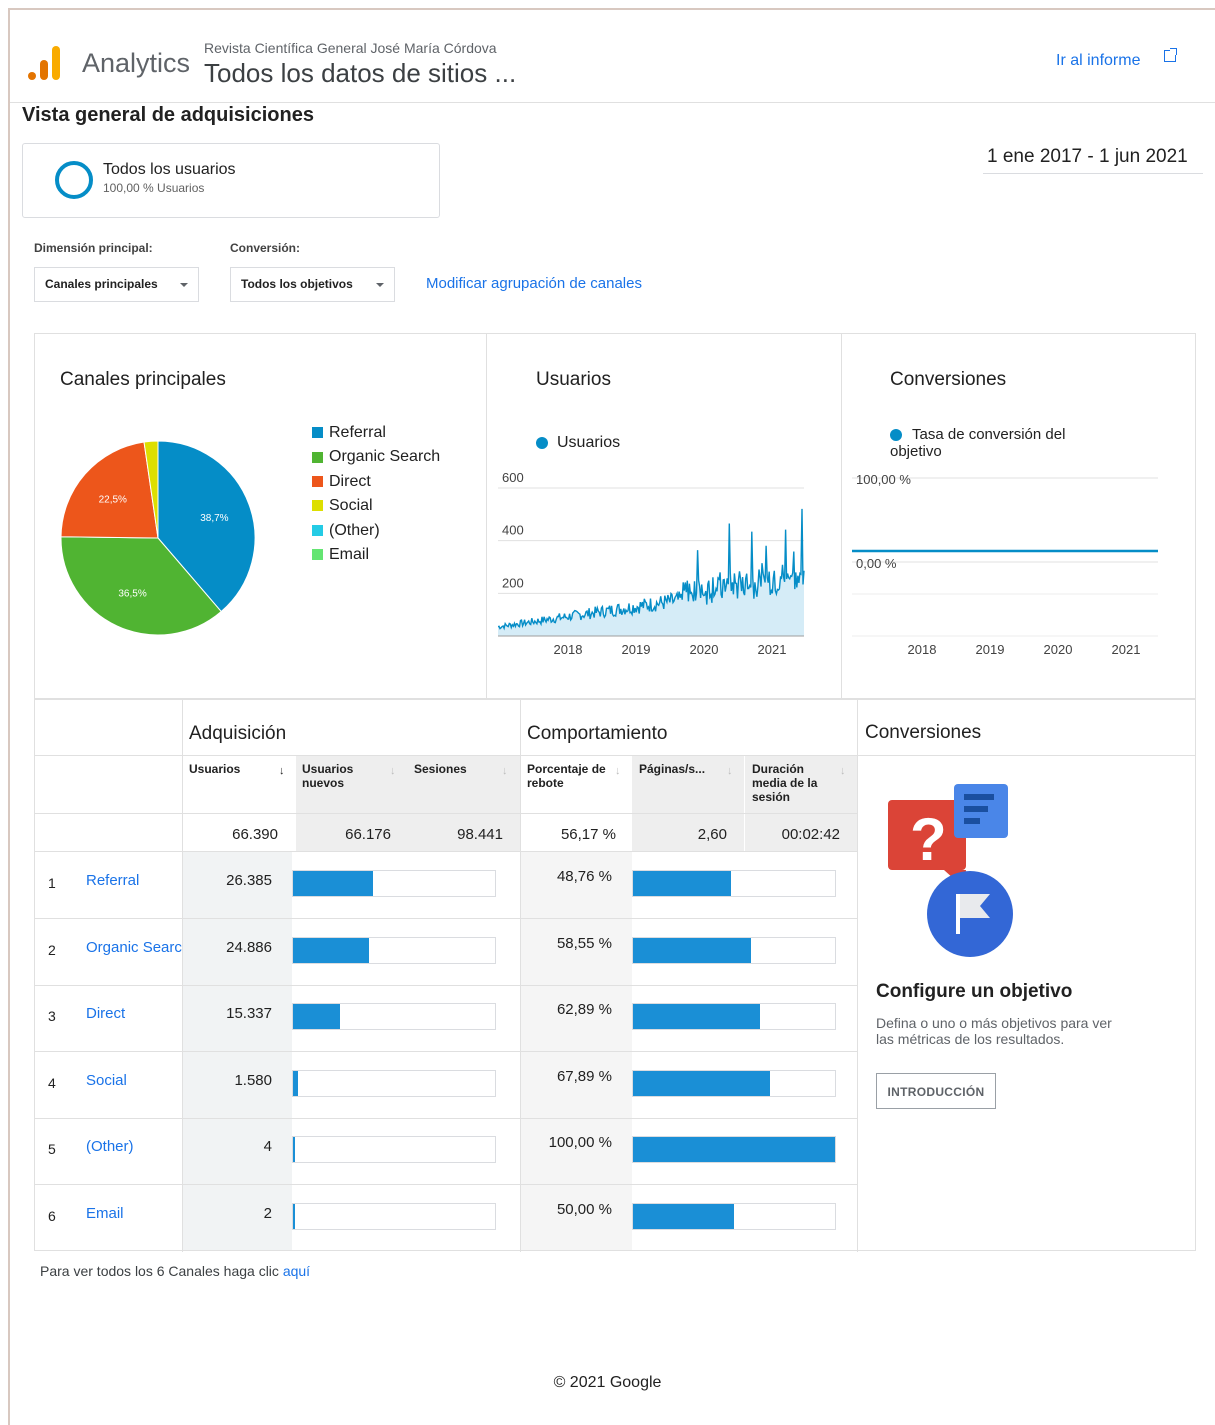 The image size is (1215, 1425). I want to click on chevron-down-icon, so click(184, 285).